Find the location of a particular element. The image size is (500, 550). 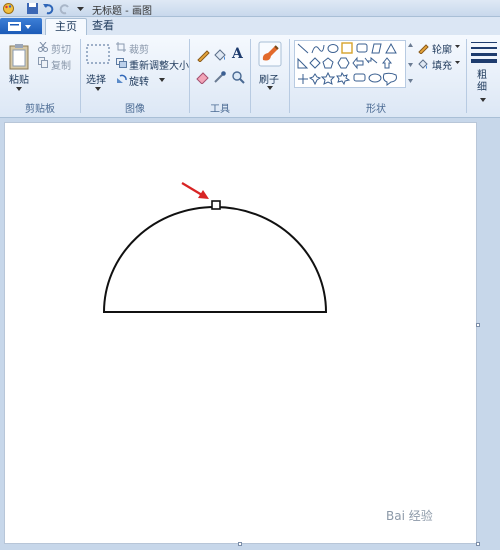

brushes-dropdown-icon is located at coordinates (270, 88).